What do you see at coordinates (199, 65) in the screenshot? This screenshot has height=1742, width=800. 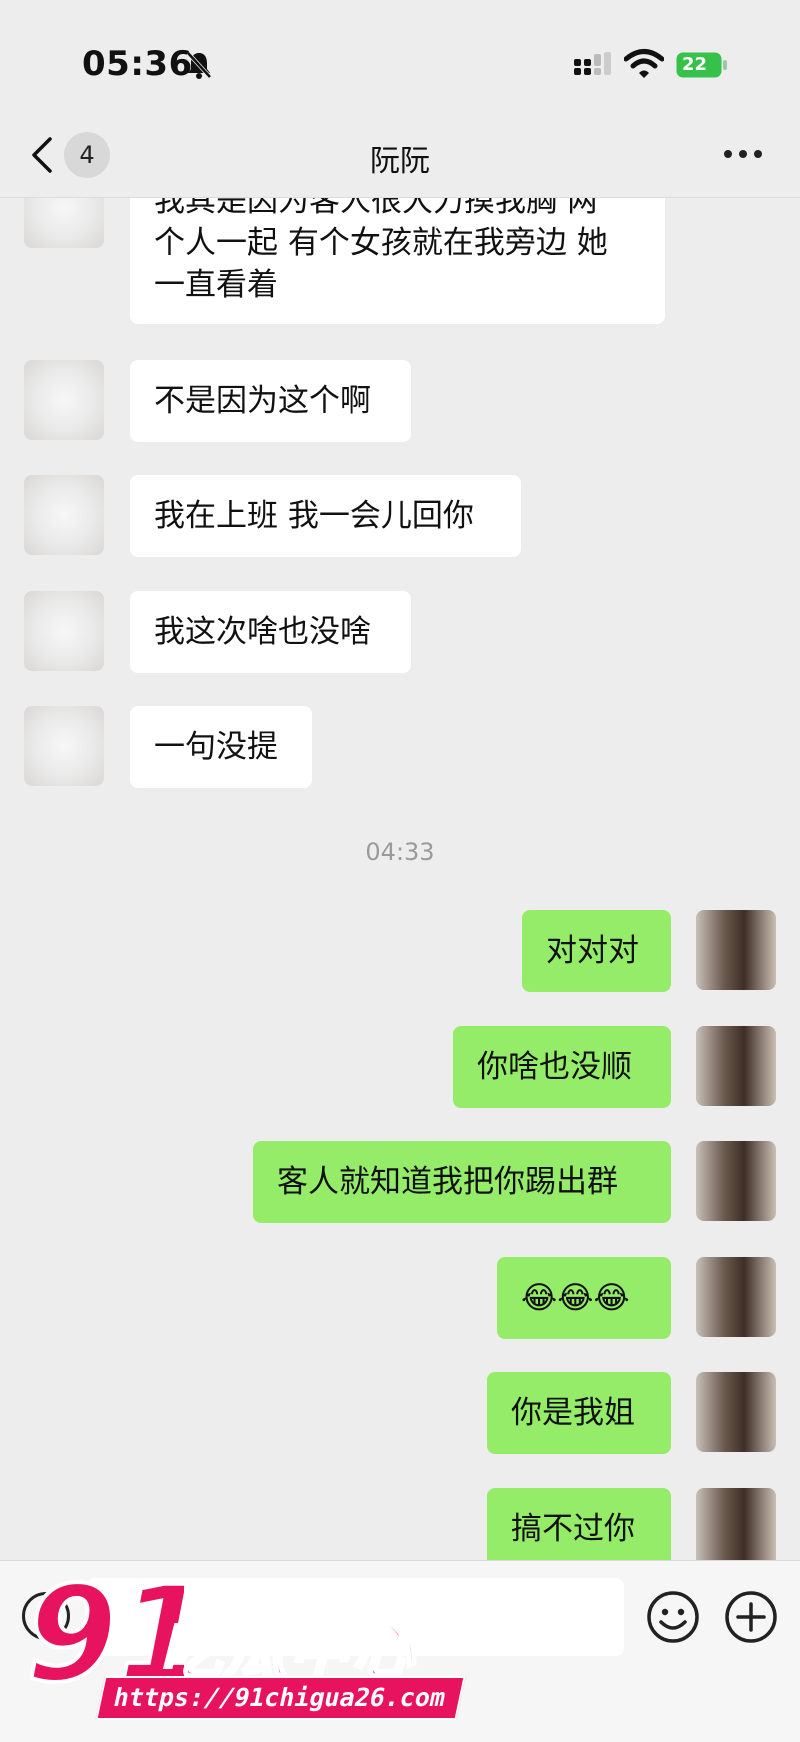 I see `bell-off-icon` at bounding box center [199, 65].